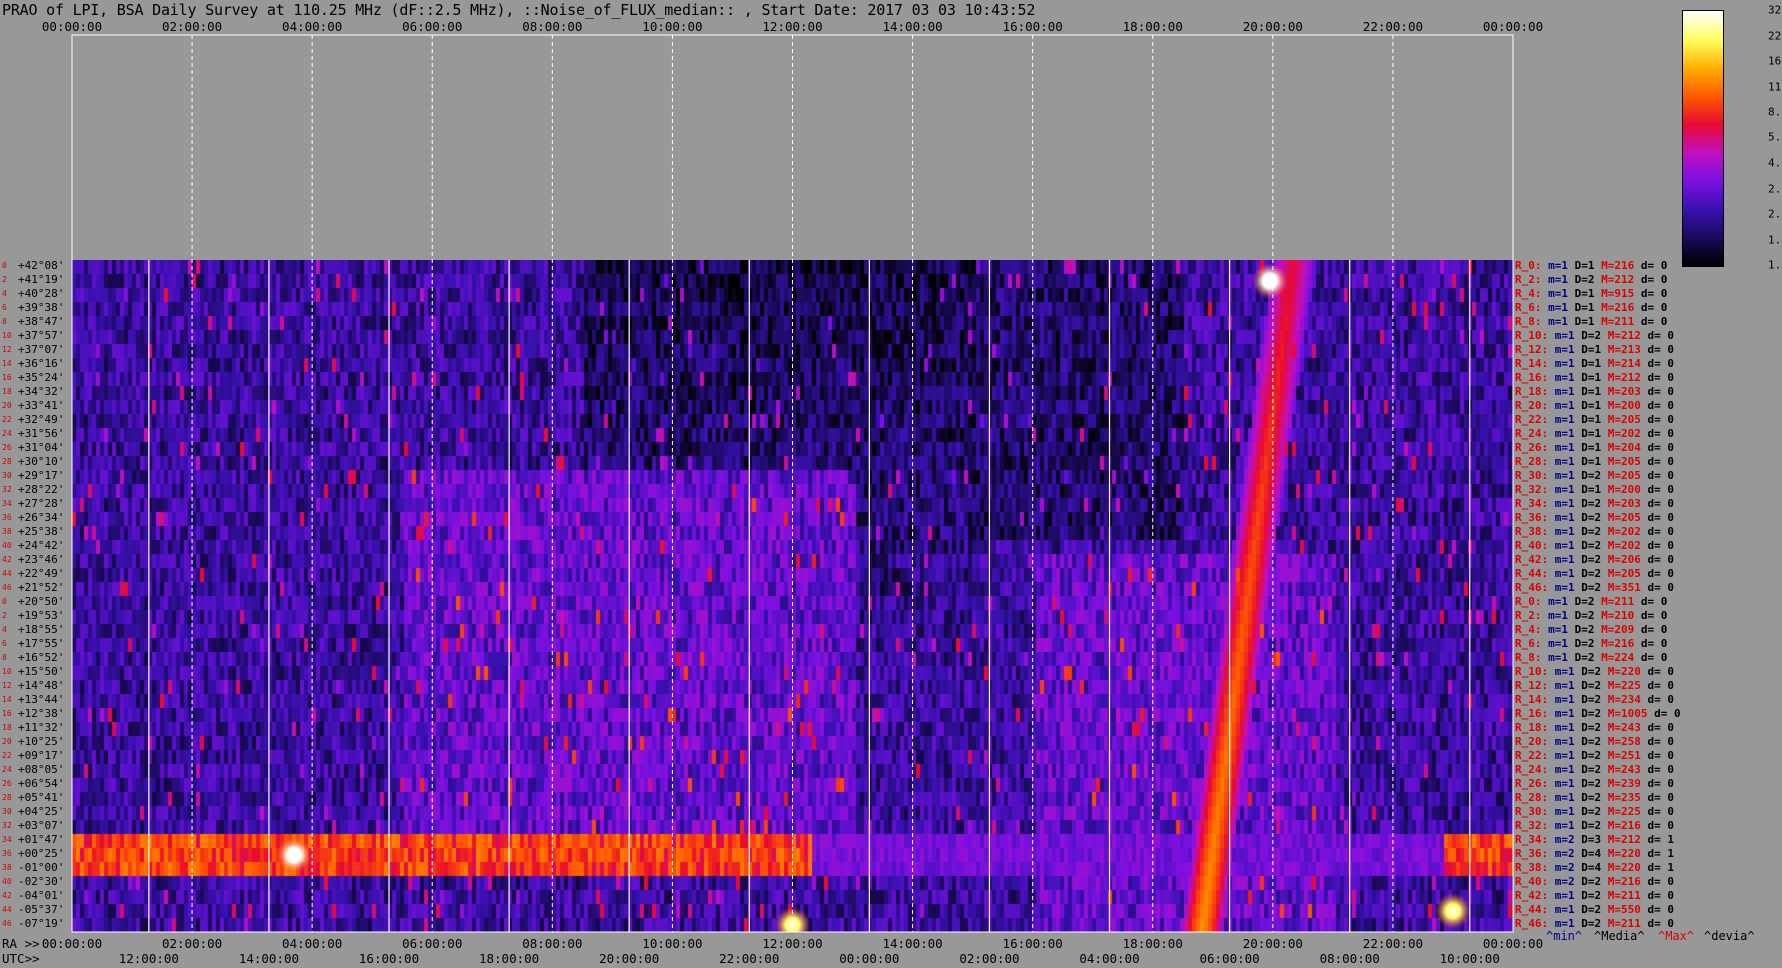 The image size is (1782, 968). Describe the element at coordinates (41, 293) in the screenshot. I see `declination-label: +40°28'` at that location.